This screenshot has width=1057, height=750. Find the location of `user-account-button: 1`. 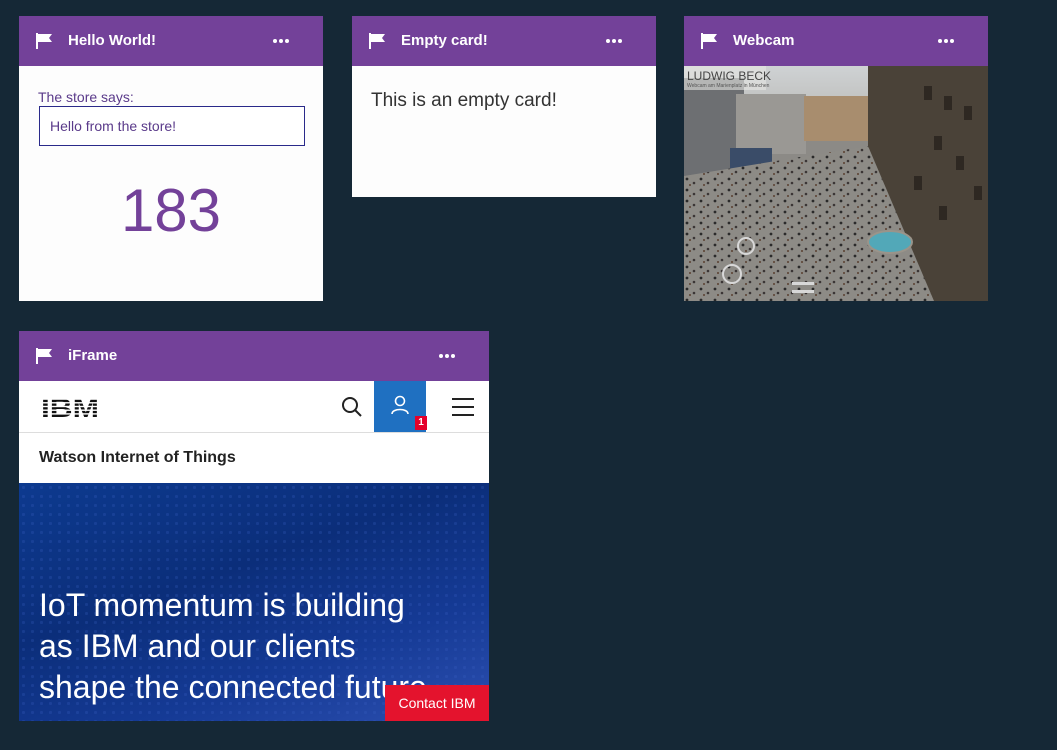

user-account-button: 1 is located at coordinates (400, 406).